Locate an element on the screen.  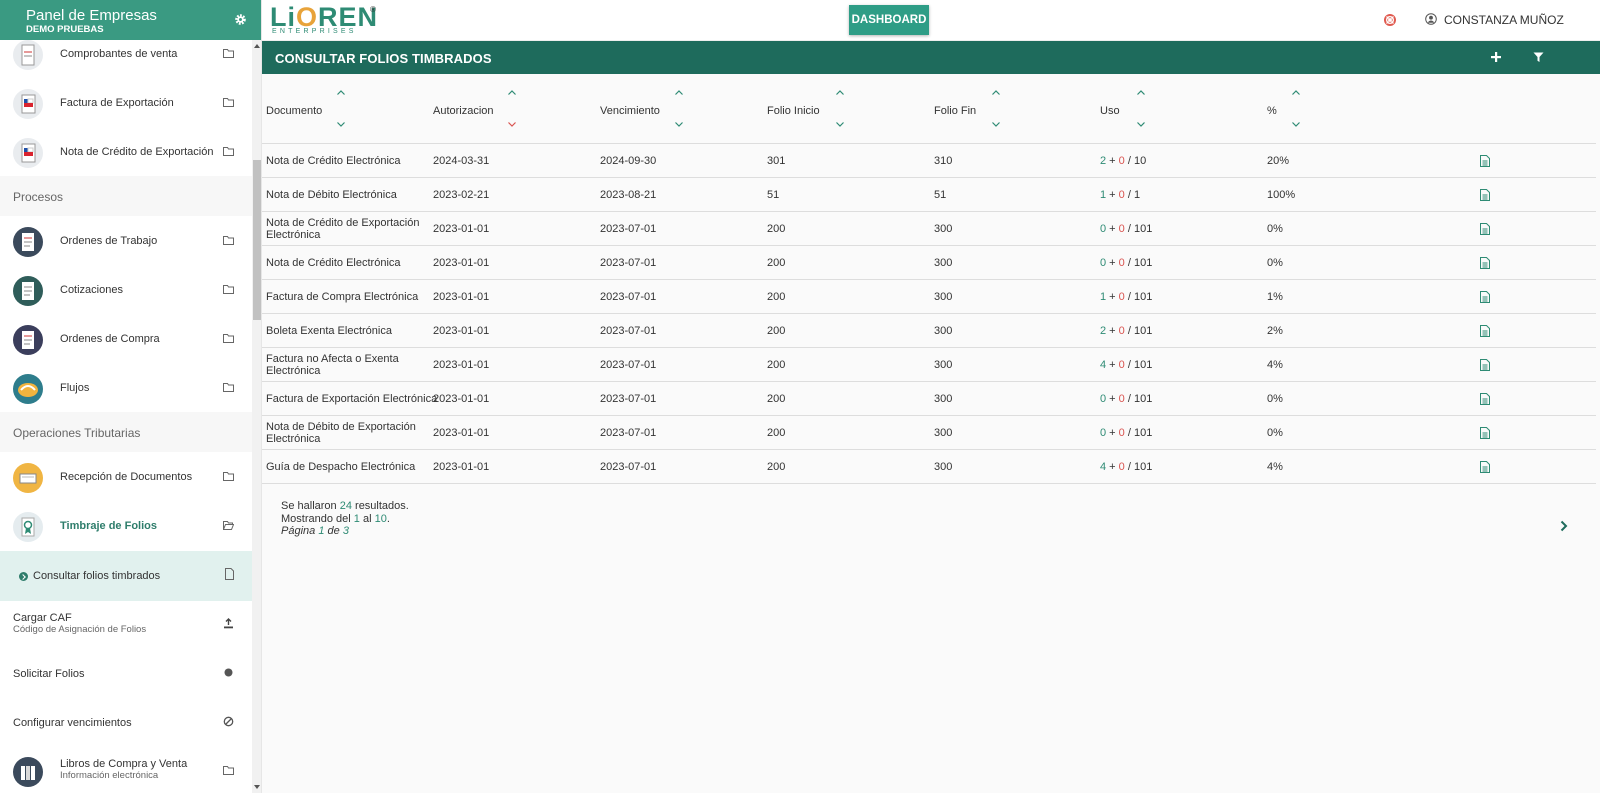
section-procesos: Procesos is located at coordinates (126, 196).